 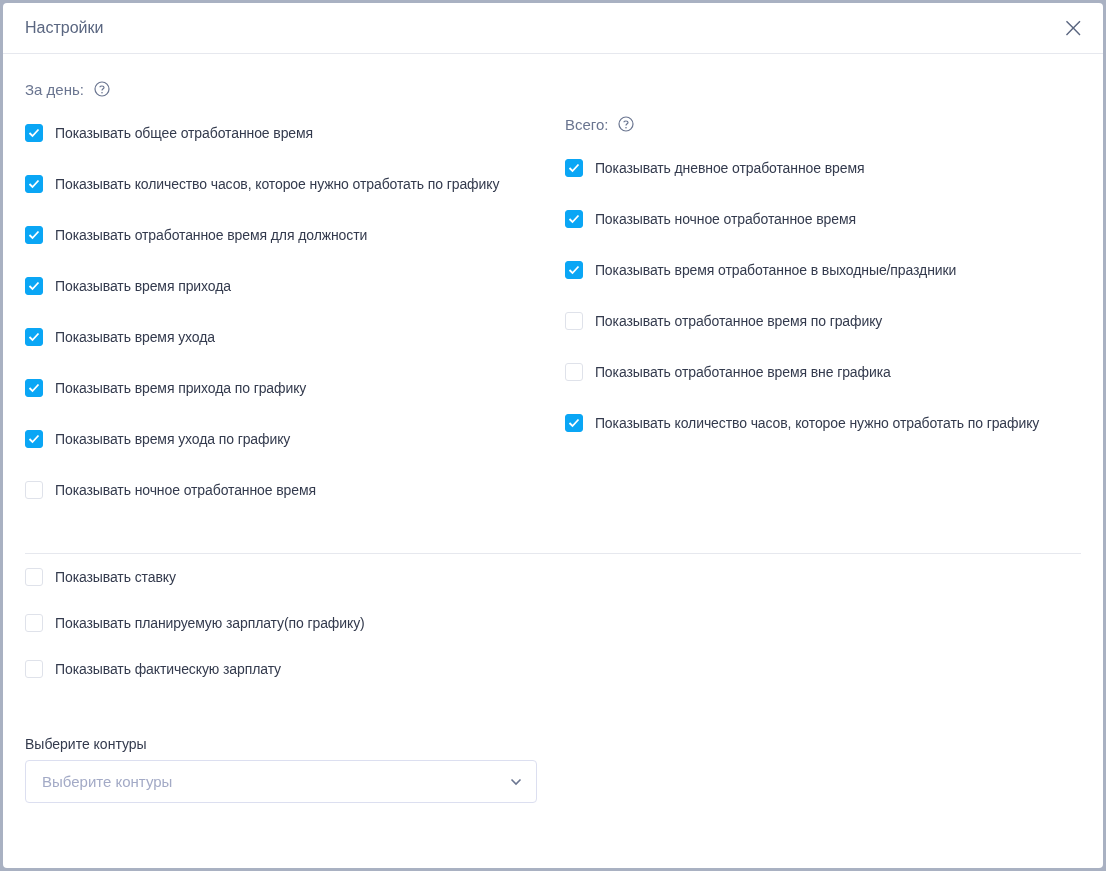 What do you see at coordinates (211, 234) in the screenshot?
I see `checkbox-label: Показывать отработанное время для должности` at bounding box center [211, 234].